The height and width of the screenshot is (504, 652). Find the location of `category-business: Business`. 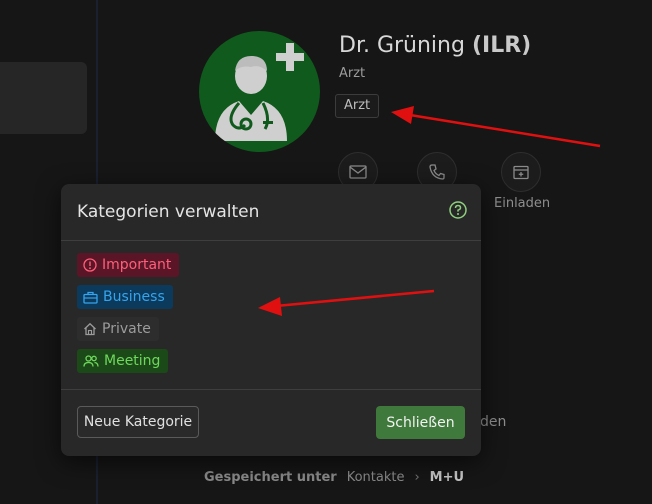

category-business: Business is located at coordinates (125, 297).